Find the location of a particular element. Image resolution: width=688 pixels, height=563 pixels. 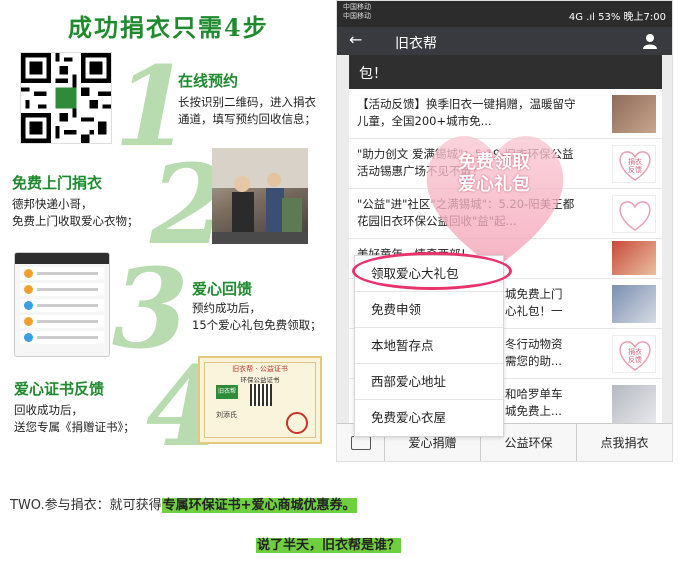

footer-line-1: TWO.参与捐衣：就可获得专属环保证书+爱心商城优惠券。 is located at coordinates (183, 505).